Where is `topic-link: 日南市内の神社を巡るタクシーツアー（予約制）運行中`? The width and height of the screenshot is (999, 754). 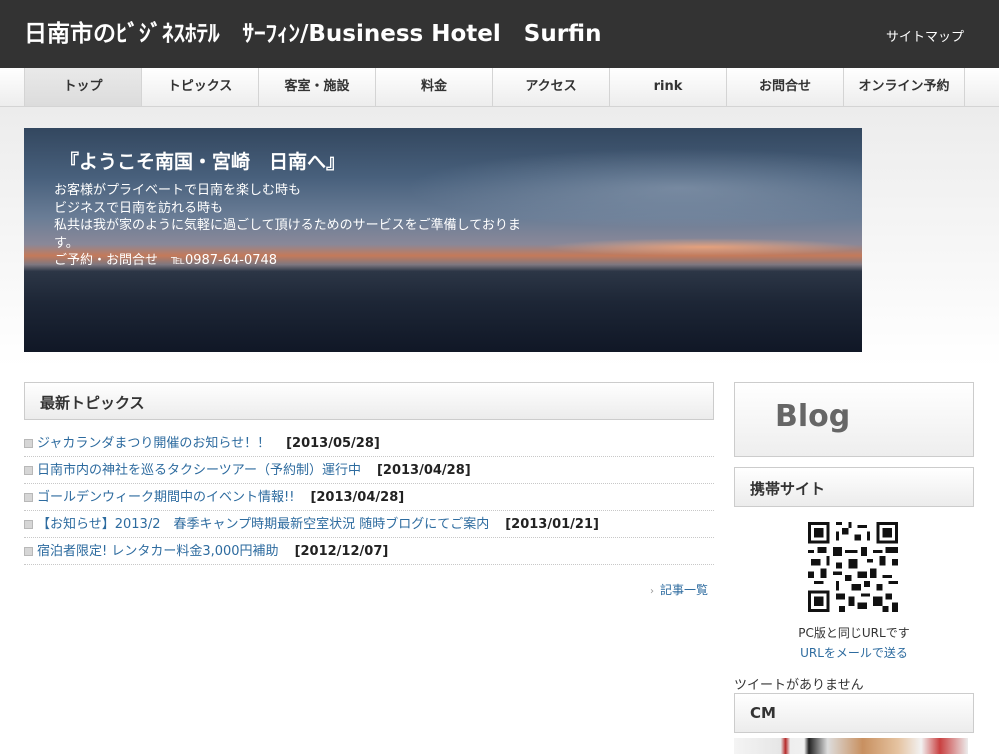 topic-link: 日南市内の神社を巡るタクシーツアー（予約制）運行中 is located at coordinates (199, 470).